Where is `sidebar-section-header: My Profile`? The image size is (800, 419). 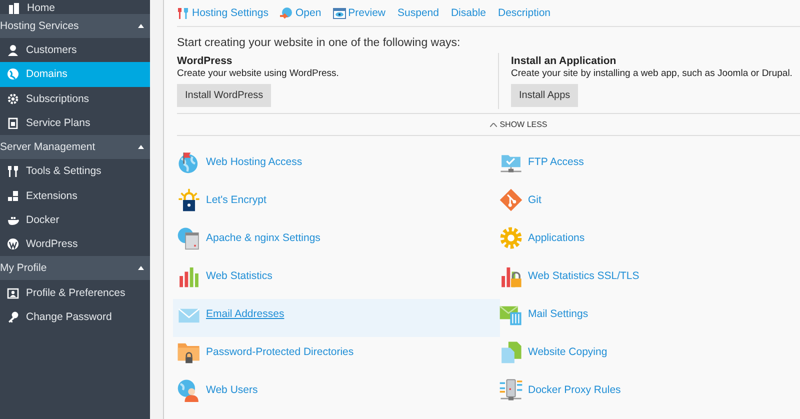 sidebar-section-header: My Profile is located at coordinates (75, 268).